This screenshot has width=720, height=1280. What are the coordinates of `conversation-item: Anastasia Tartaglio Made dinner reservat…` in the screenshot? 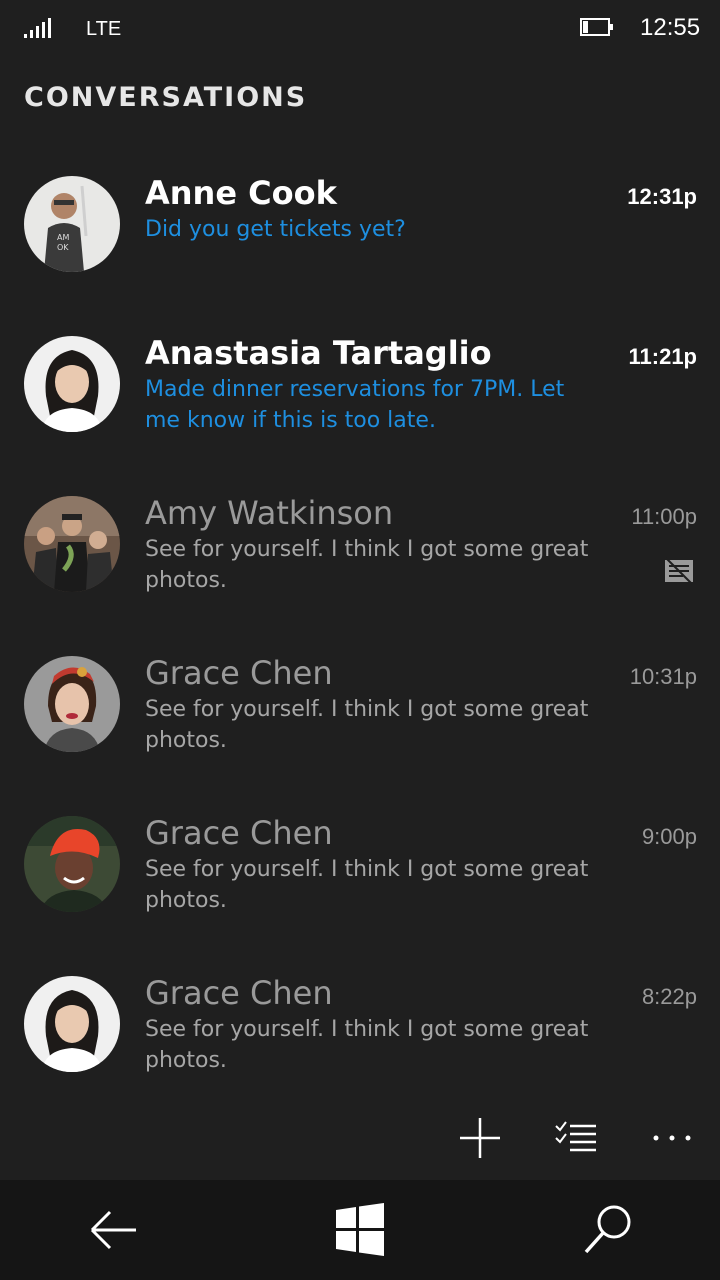 It's located at (360, 395).